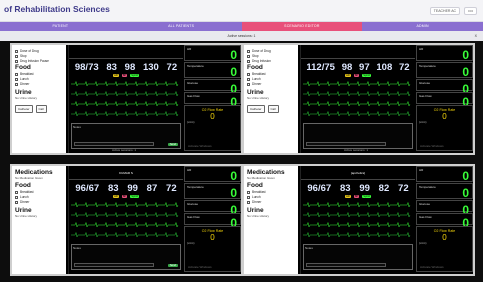 The width and height of the screenshot is (483, 282). Describe the element at coordinates (423, 243) in the screenshot. I see `o2-unit: (L/min)` at that location.